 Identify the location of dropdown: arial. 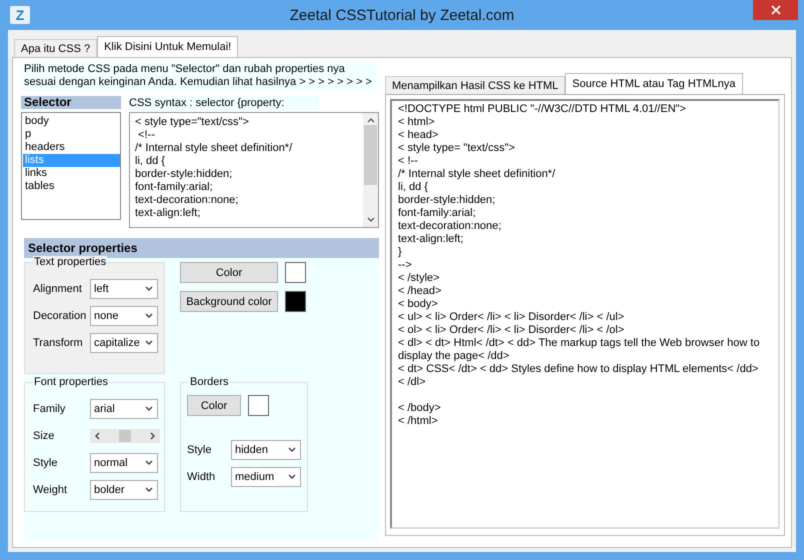
(124, 408).